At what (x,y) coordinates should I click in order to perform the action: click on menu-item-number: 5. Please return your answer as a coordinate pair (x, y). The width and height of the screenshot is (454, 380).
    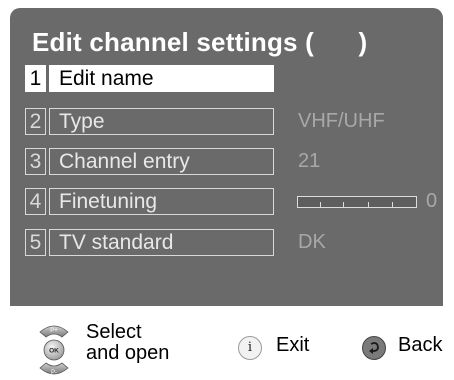
    Looking at the image, I should click on (35, 242).